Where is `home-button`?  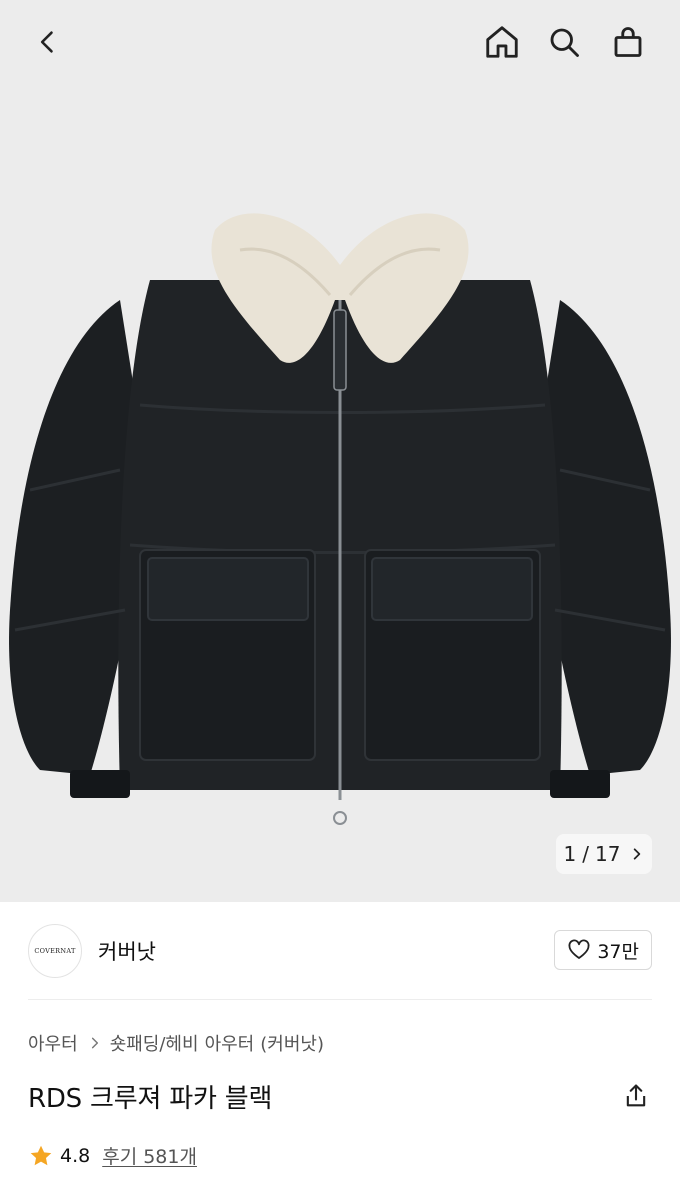 home-button is located at coordinates (502, 42).